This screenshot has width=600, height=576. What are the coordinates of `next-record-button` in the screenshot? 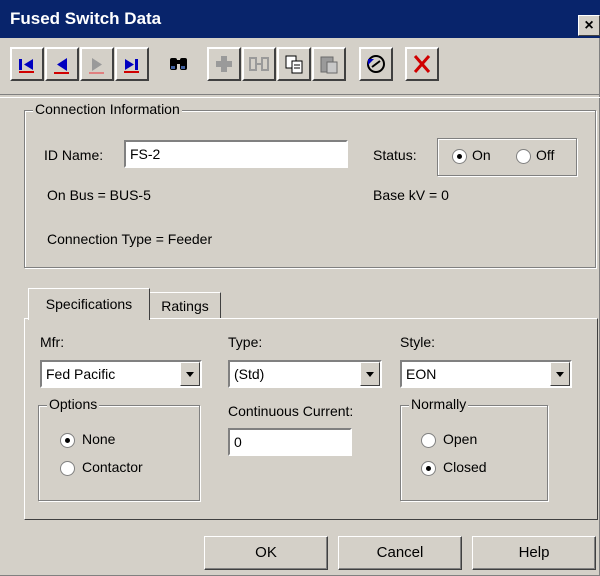 It's located at (97, 64).